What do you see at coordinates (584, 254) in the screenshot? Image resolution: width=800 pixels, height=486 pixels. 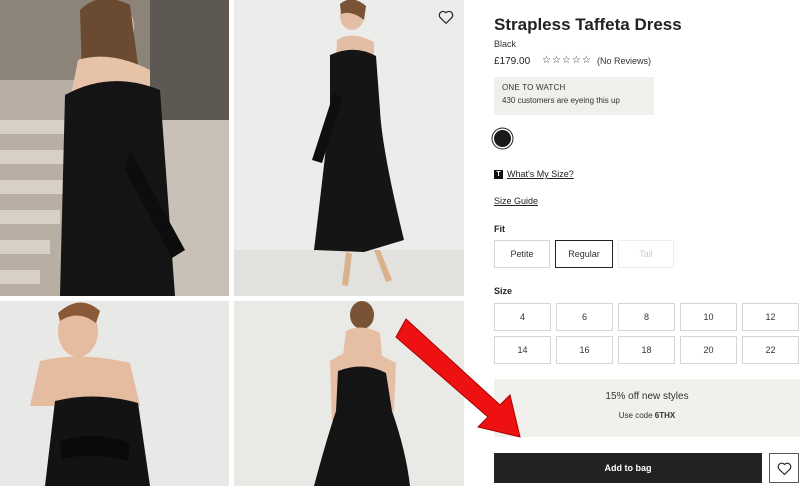 I see `fit-option-regular: Regular` at bounding box center [584, 254].